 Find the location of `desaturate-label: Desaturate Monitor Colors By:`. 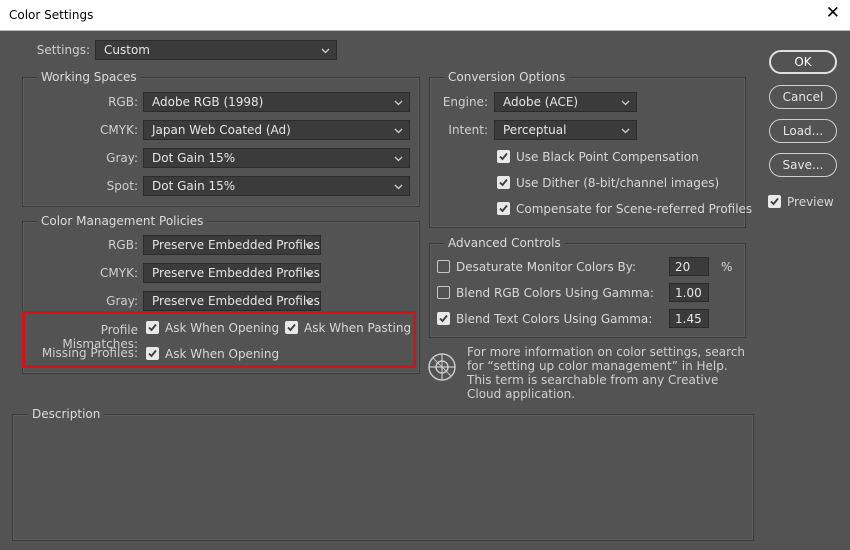

desaturate-label: Desaturate Monitor Colors By: is located at coordinates (546, 267).